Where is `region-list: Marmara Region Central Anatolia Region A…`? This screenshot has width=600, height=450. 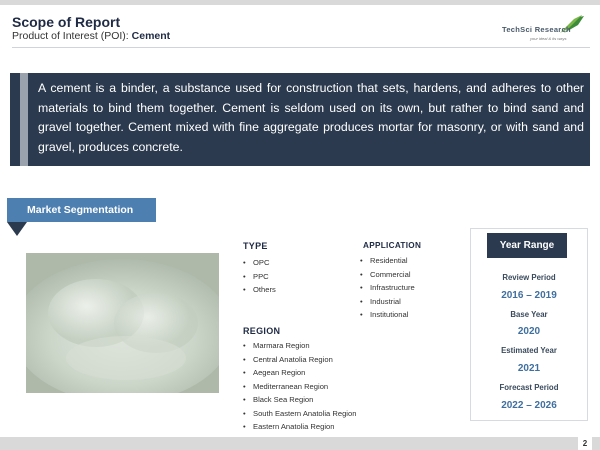
region-list: Marmara Region Central Anatolia Region A… is located at coordinates (299, 386).